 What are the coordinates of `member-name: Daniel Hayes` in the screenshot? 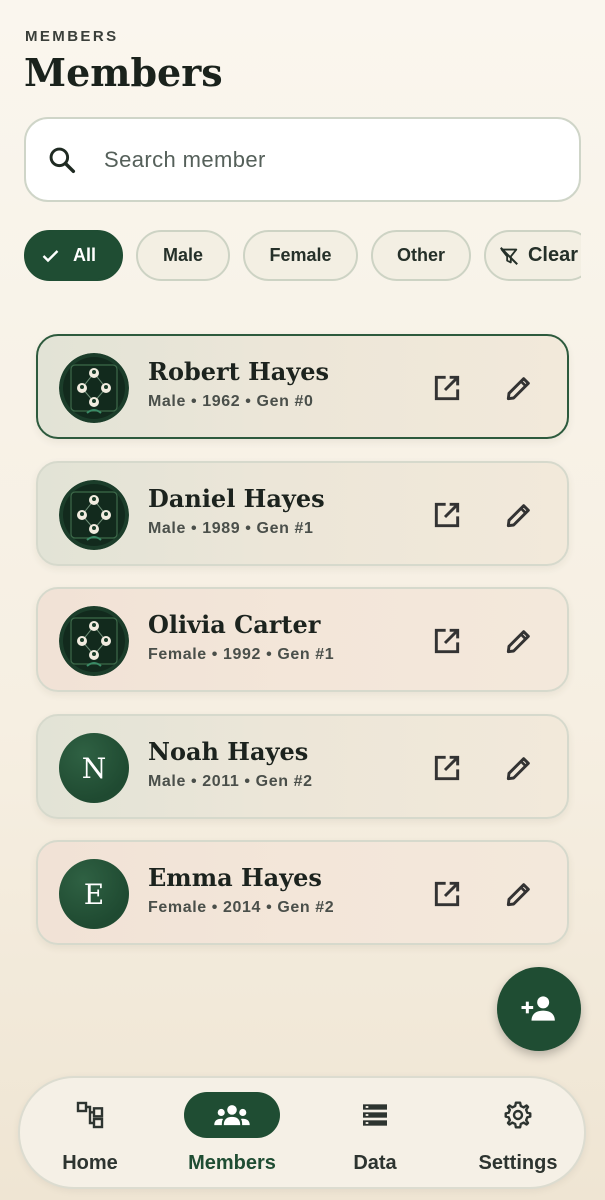 It's located at (236, 498).